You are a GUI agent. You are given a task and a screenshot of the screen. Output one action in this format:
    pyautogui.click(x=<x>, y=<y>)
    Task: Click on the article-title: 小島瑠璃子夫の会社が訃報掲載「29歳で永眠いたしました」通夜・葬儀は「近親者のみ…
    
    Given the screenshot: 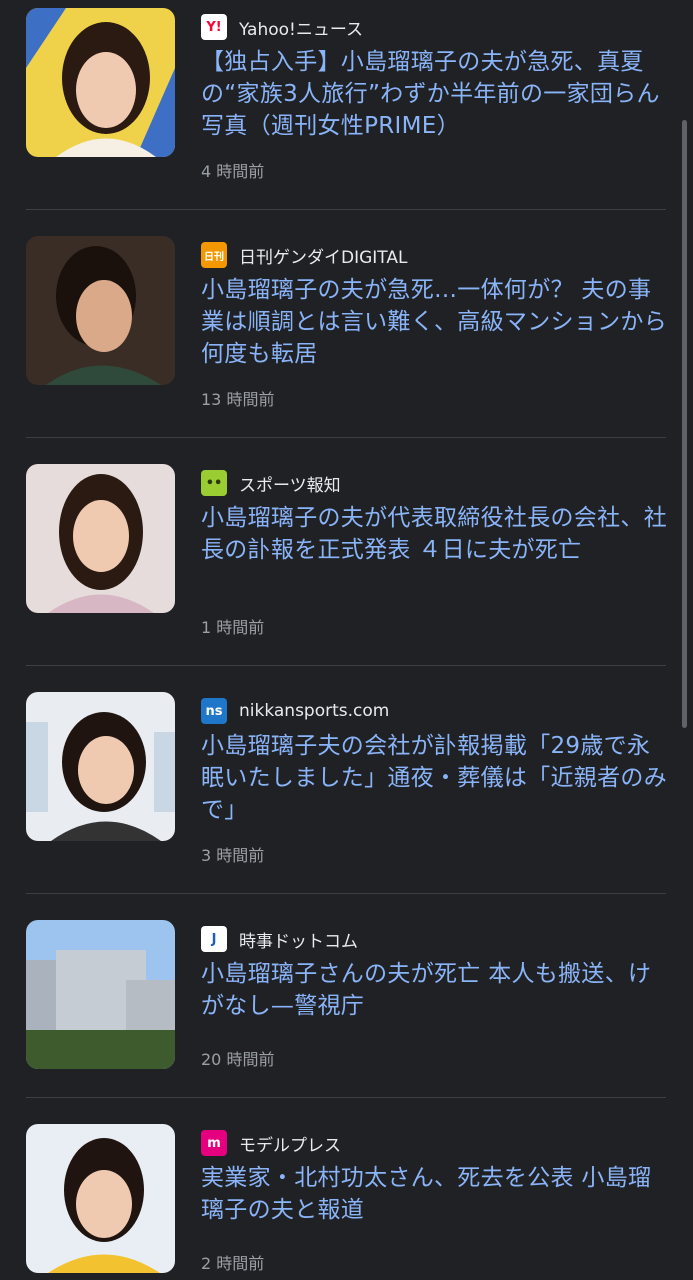 What is the action you would take?
    pyautogui.click(x=436, y=778)
    